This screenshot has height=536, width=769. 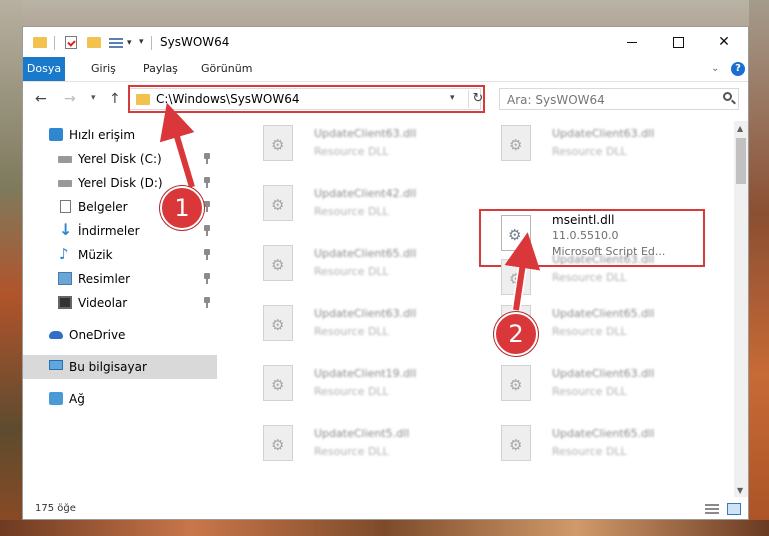 What do you see at coordinates (65, 254) in the screenshot?
I see `music-icon` at bounding box center [65, 254].